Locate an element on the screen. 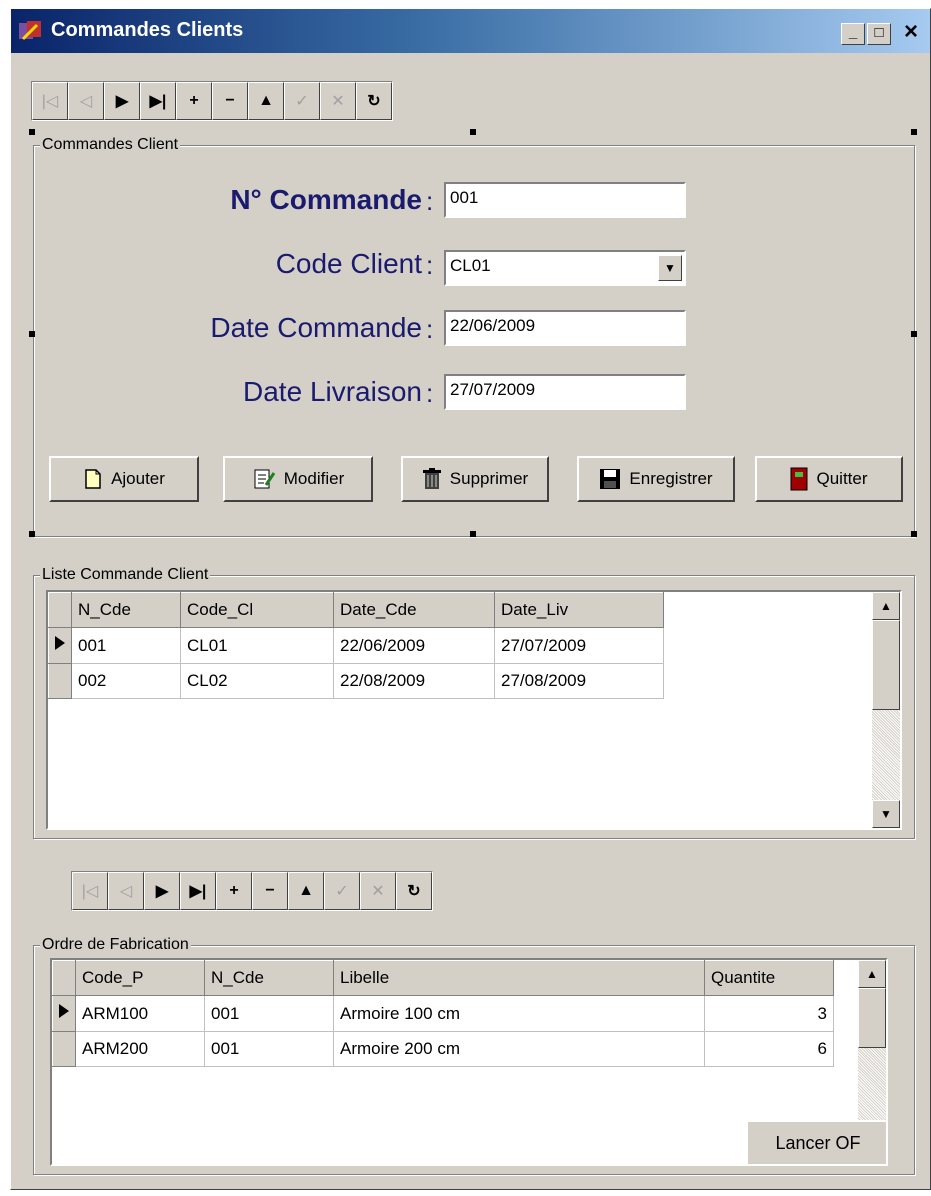 This screenshot has width=931, height=1196. column-header: Code_Cl is located at coordinates (257, 610).